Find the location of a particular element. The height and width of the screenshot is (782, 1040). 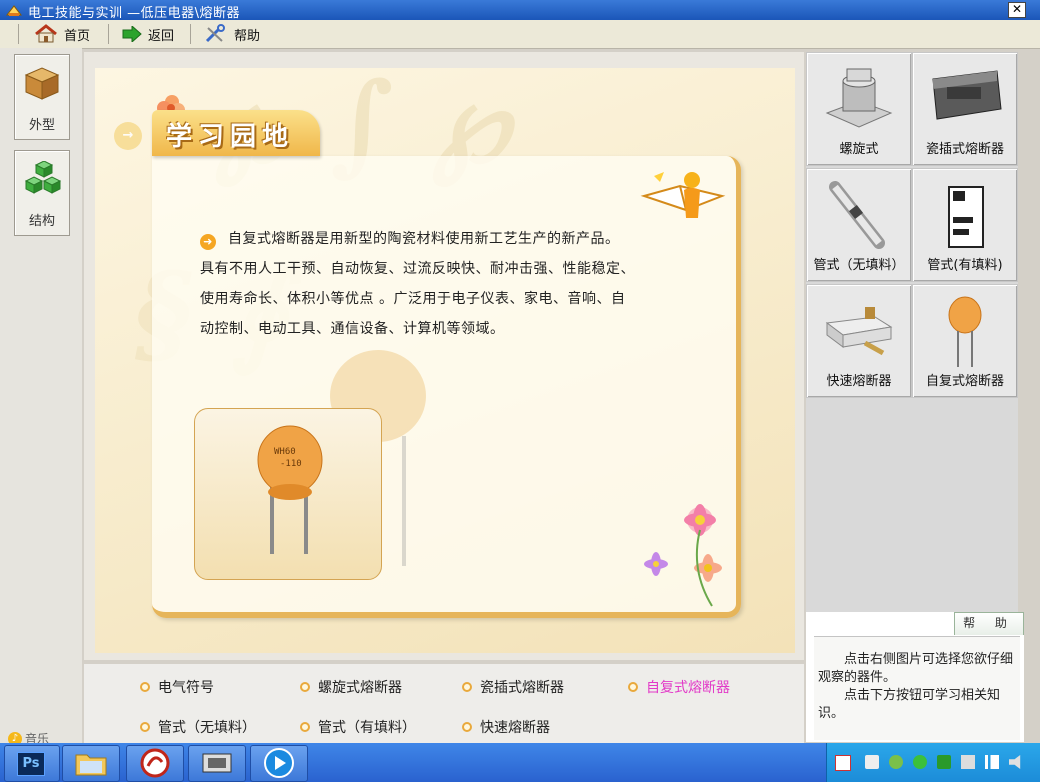

fast-fuse-icon is located at coordinates (859, 331).